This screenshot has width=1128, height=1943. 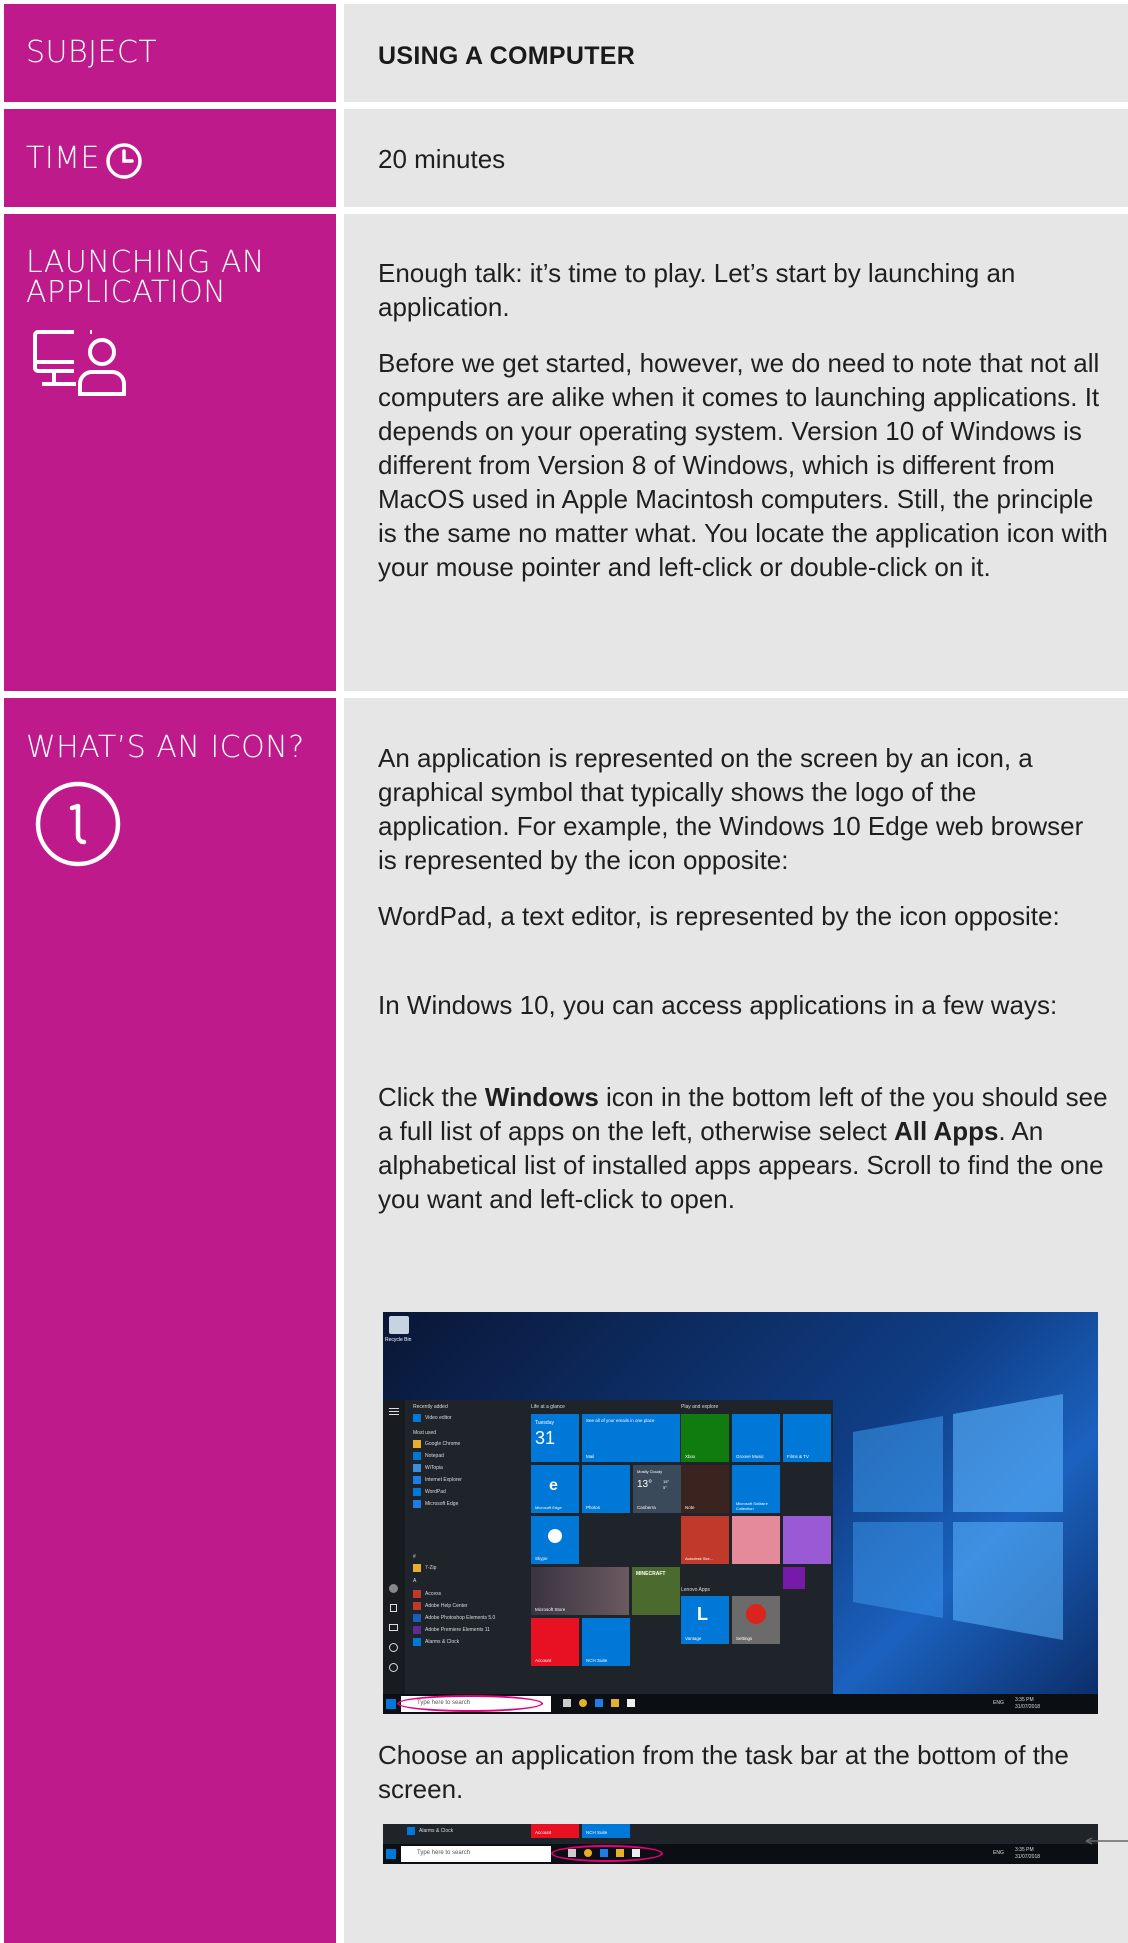 What do you see at coordinates (807, 1540) in the screenshot?
I see `candy-tile` at bounding box center [807, 1540].